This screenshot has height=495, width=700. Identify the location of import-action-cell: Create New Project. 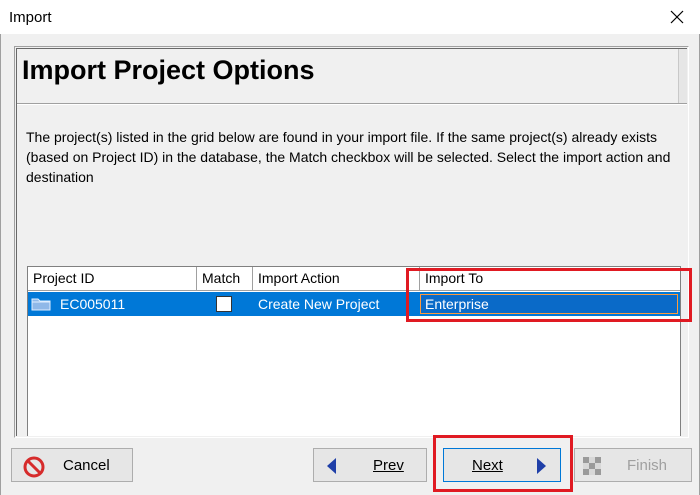
(318, 304).